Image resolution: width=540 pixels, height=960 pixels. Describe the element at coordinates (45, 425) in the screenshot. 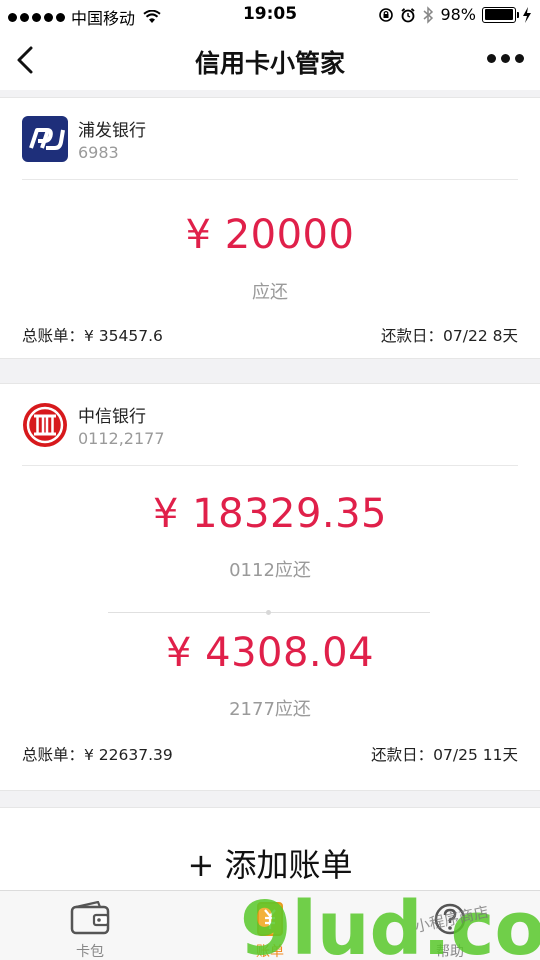

I see `citic-logo-icon` at that location.